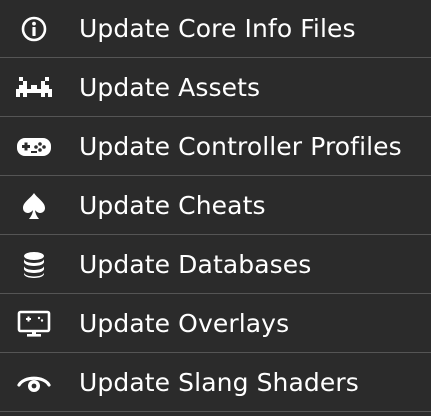 This screenshot has height=416, width=431. I want to click on menu-item-update-overlays: Update Overlays, so click(215, 324).